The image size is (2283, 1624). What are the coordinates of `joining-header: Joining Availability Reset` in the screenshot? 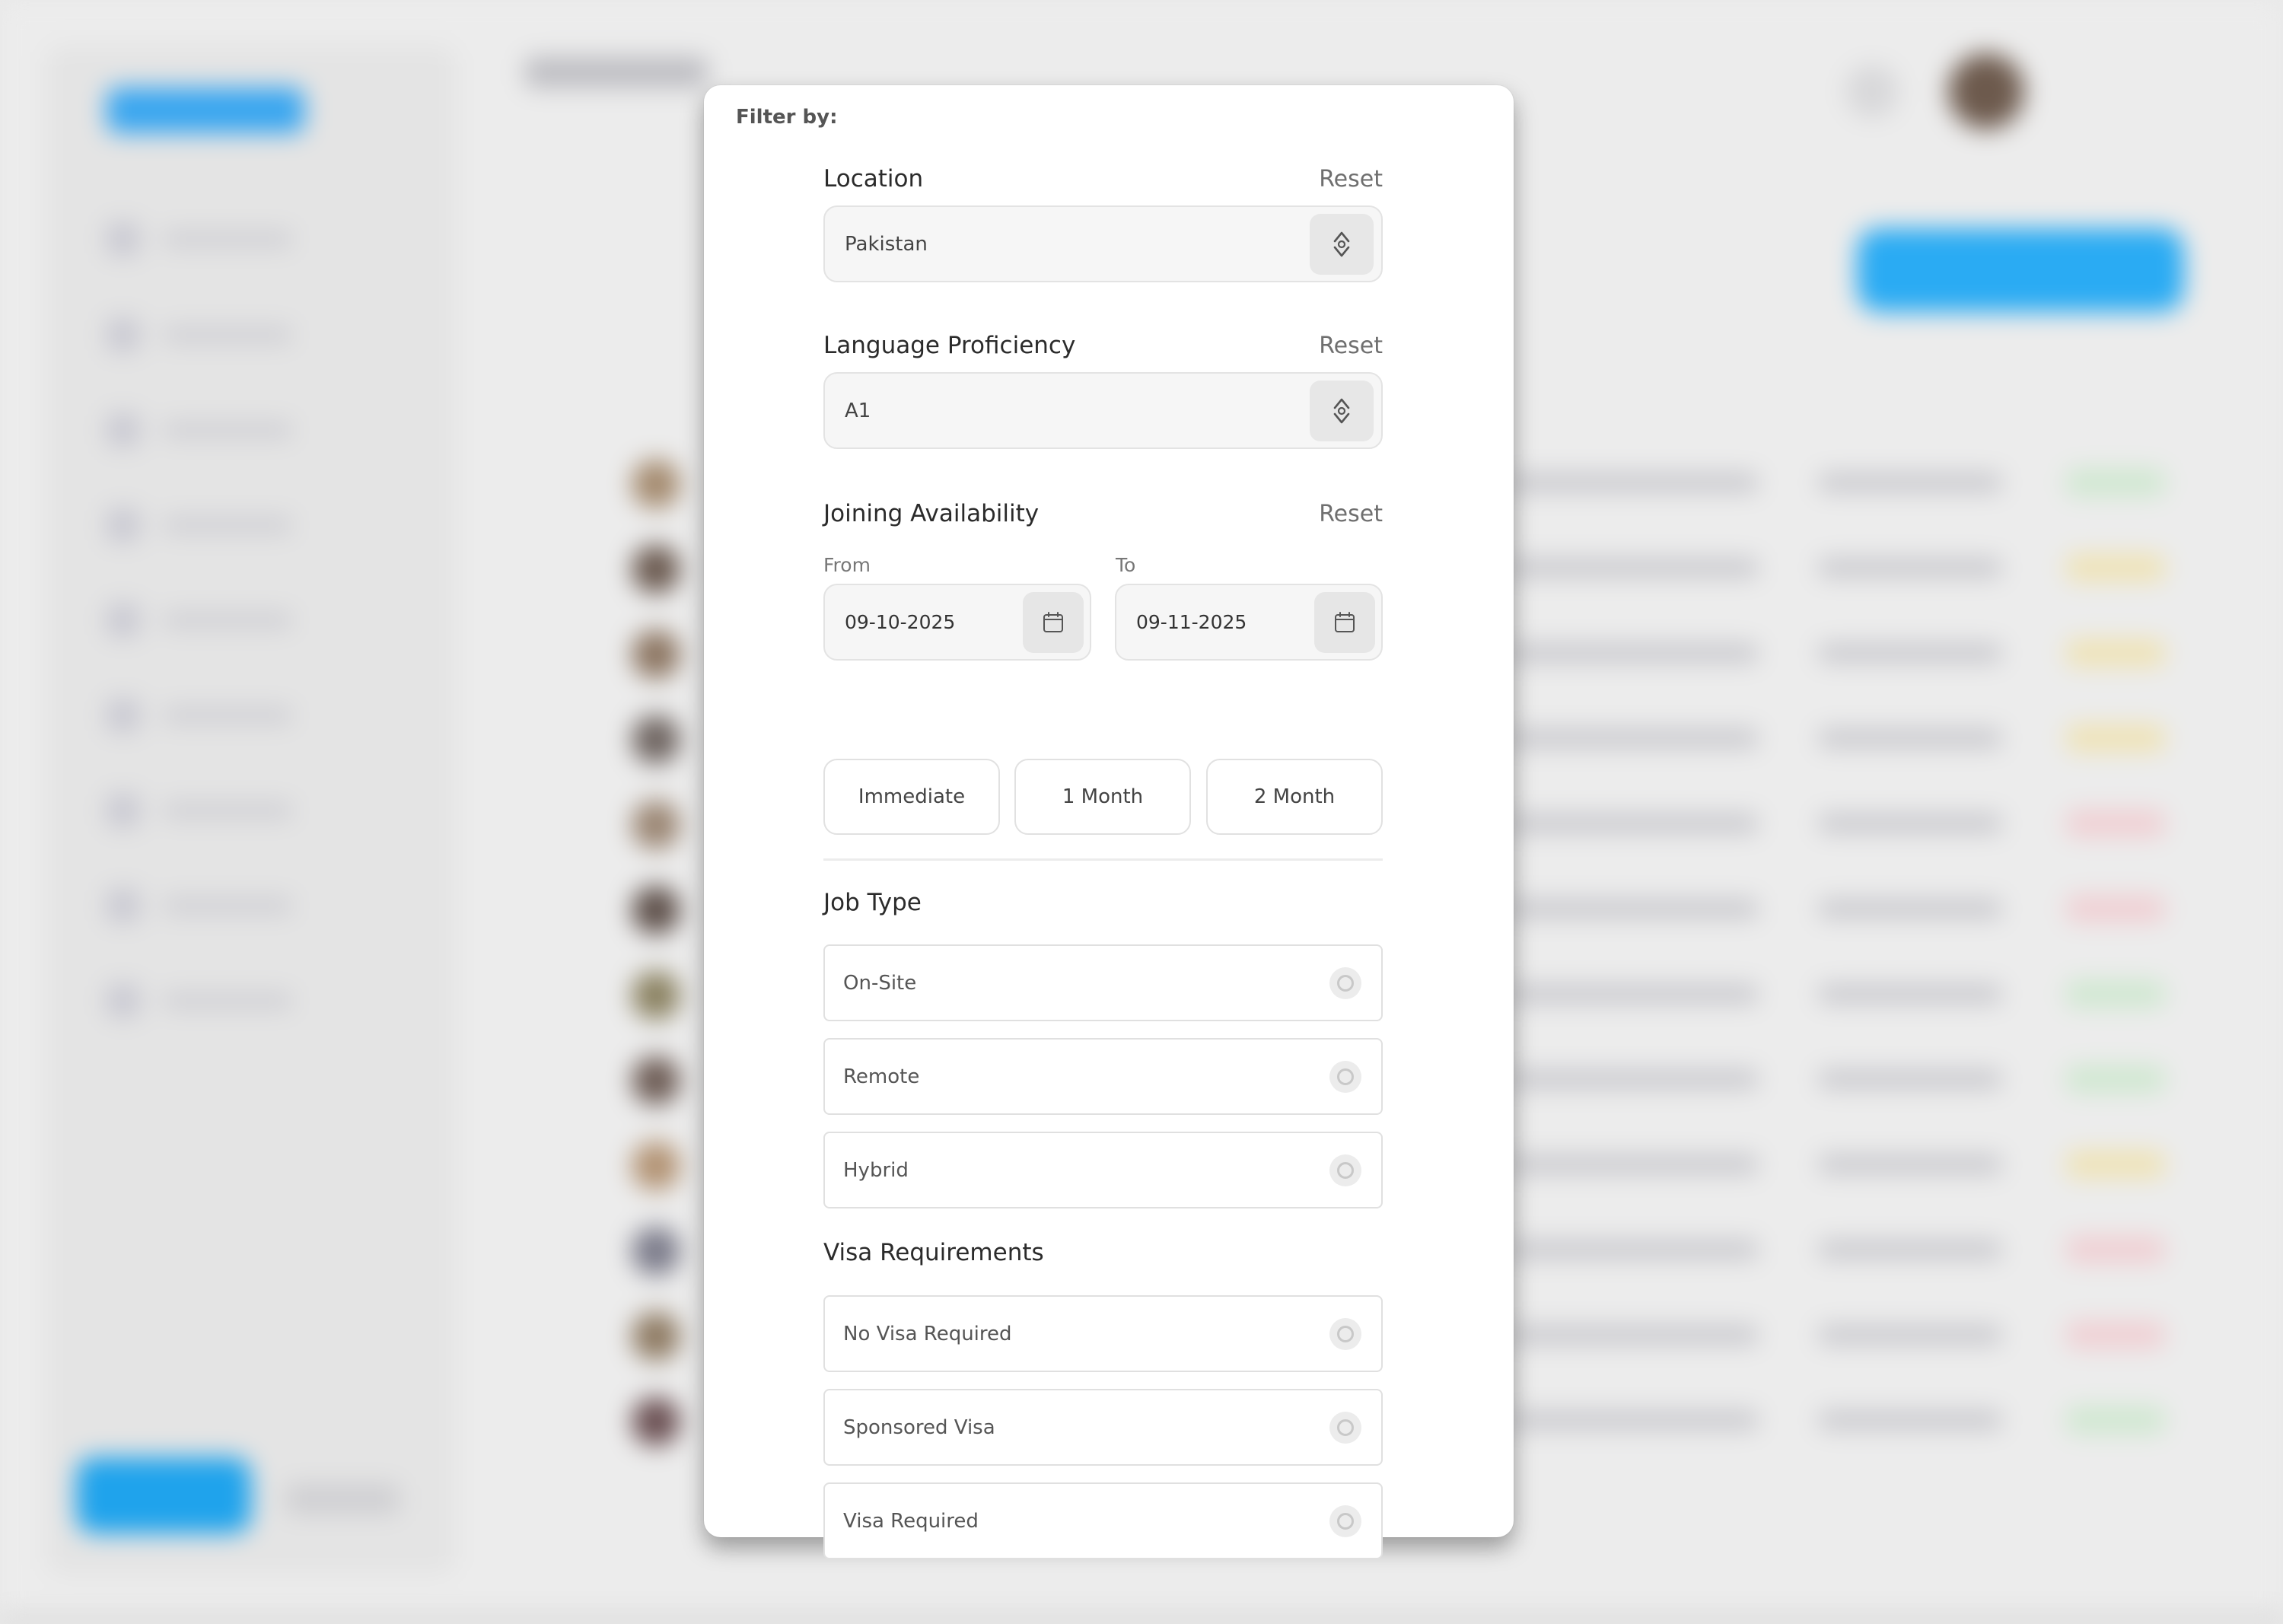 It's located at (1103, 513).